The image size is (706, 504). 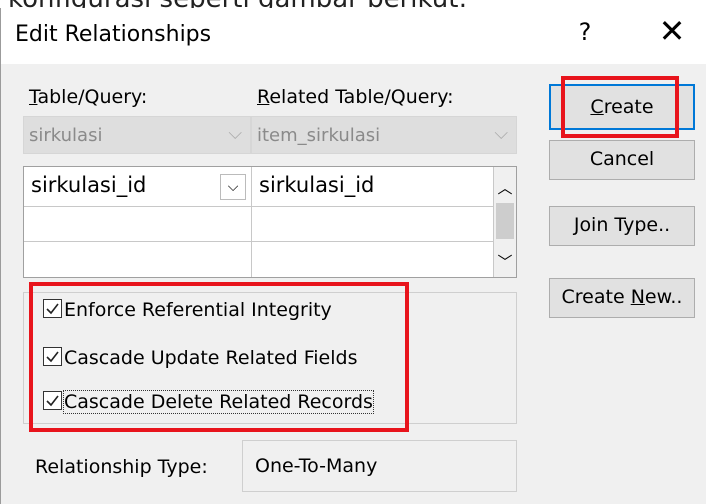 I want to click on relationship-type-label: Relationship Type:, so click(x=121, y=467).